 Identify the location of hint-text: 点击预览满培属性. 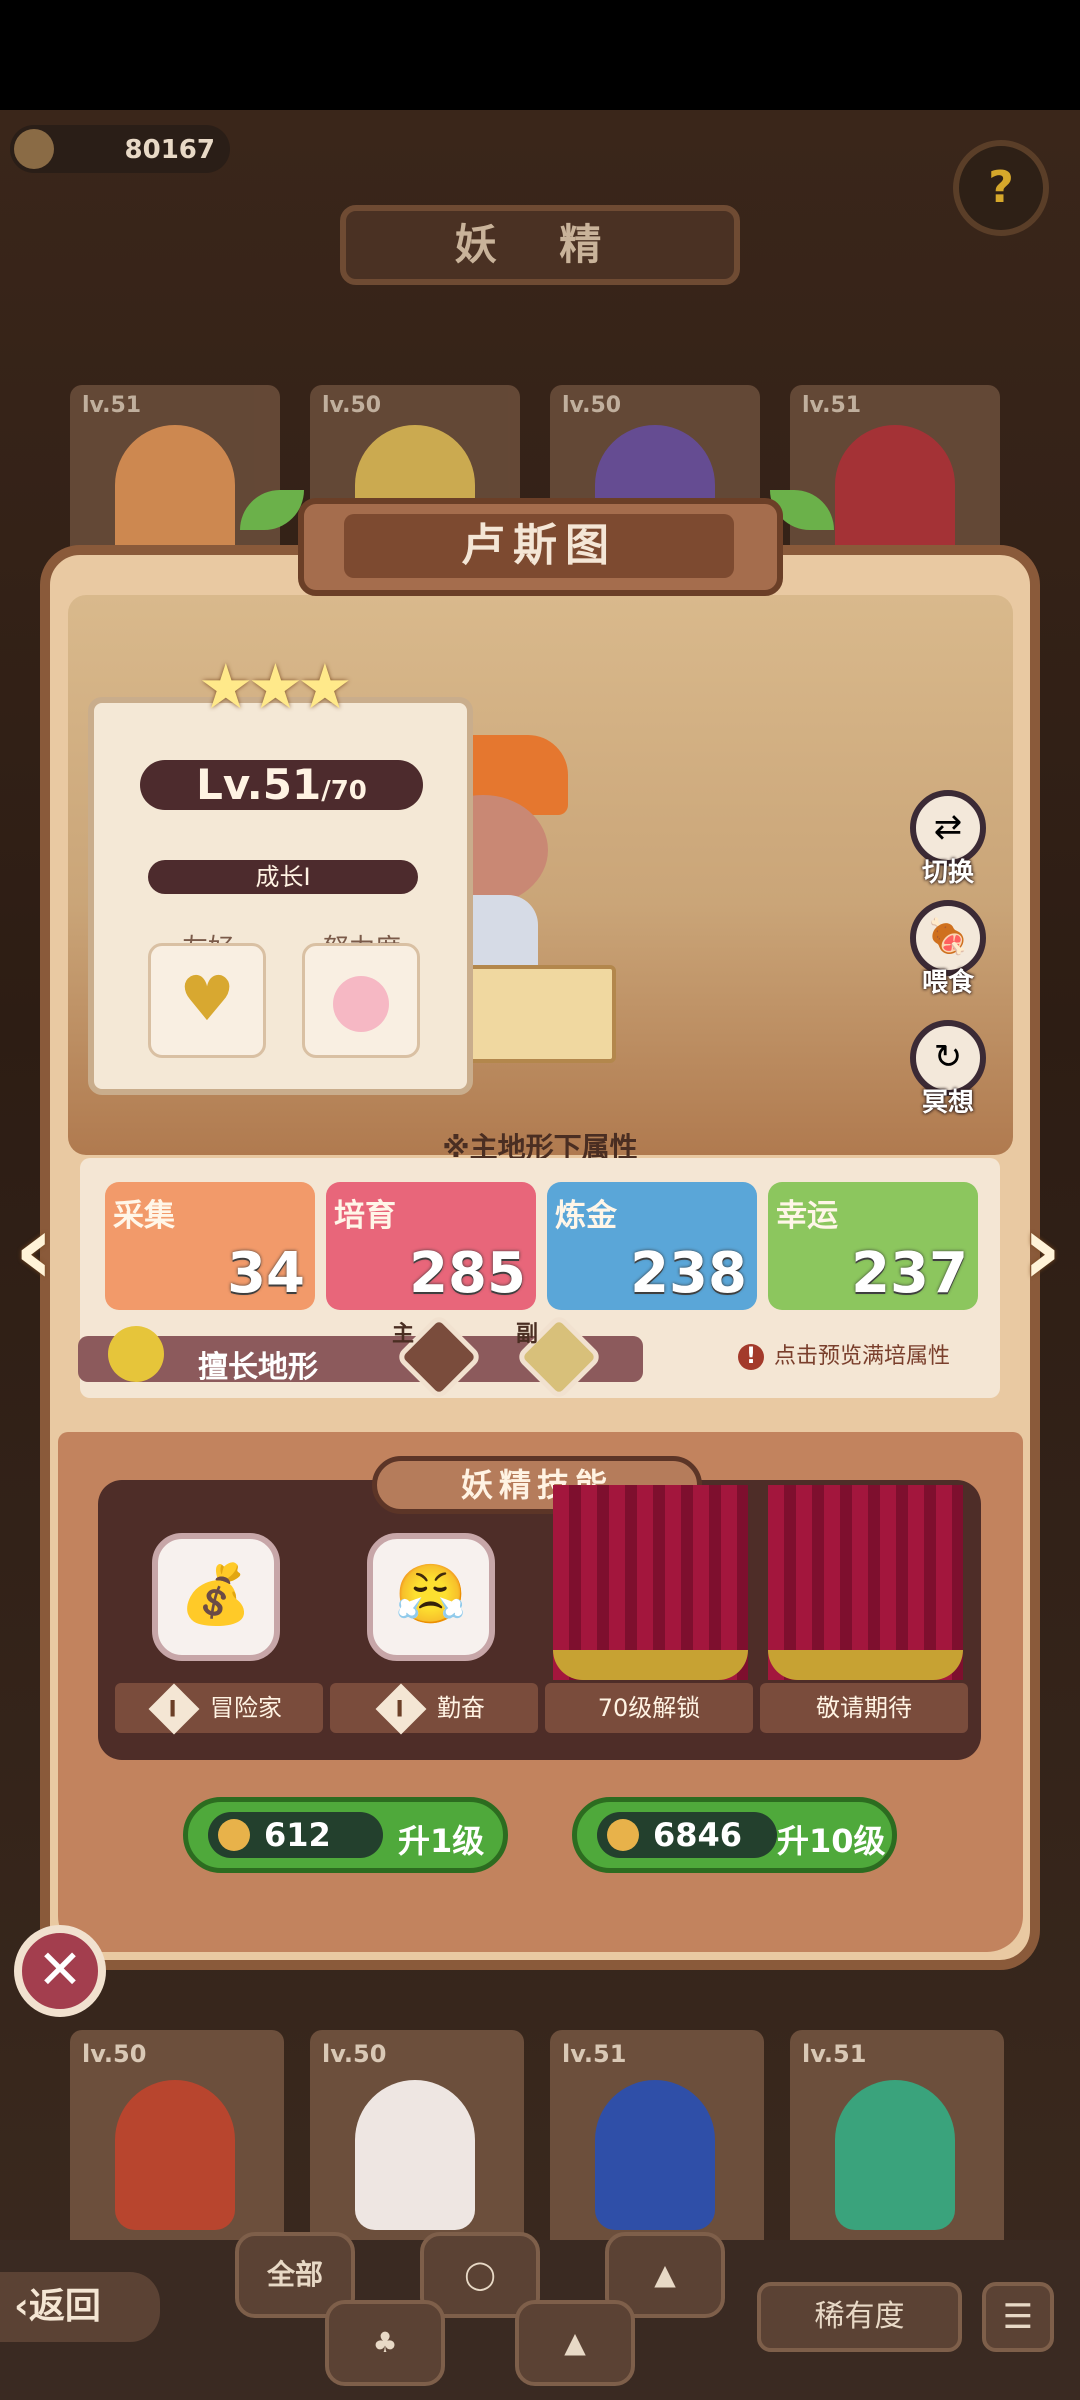
(862, 1356).